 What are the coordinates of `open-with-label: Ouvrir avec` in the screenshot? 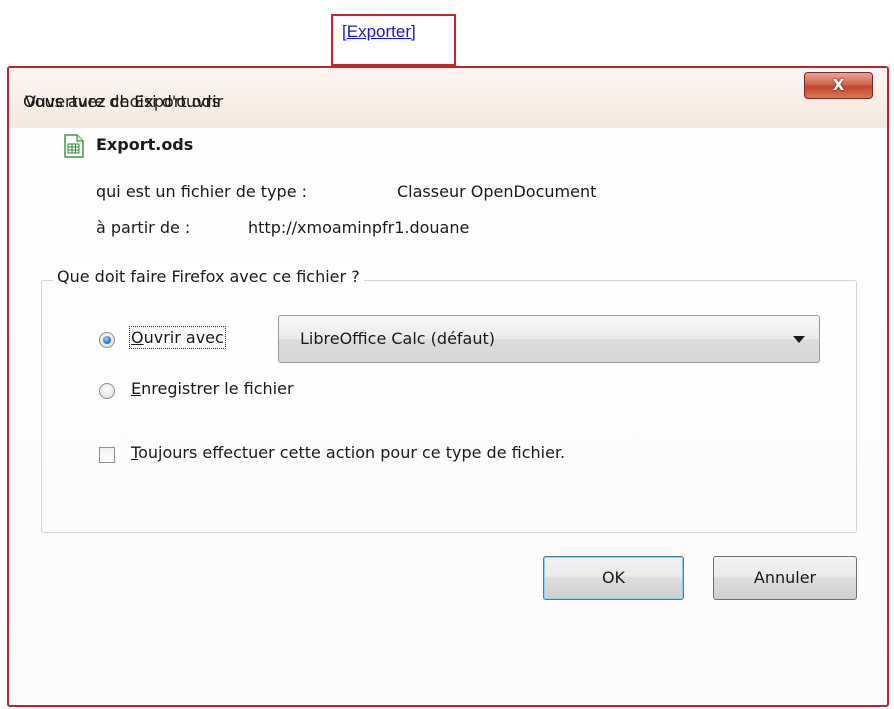 It's located at (177, 337).